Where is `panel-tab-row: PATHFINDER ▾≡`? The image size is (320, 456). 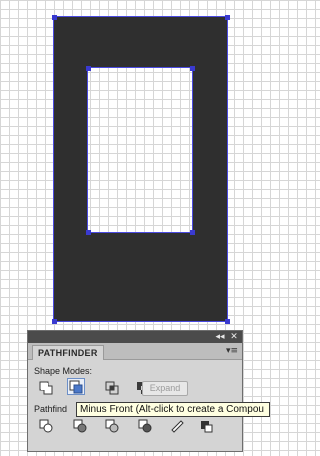 panel-tab-row: PATHFINDER ▾≡ is located at coordinates (135, 351).